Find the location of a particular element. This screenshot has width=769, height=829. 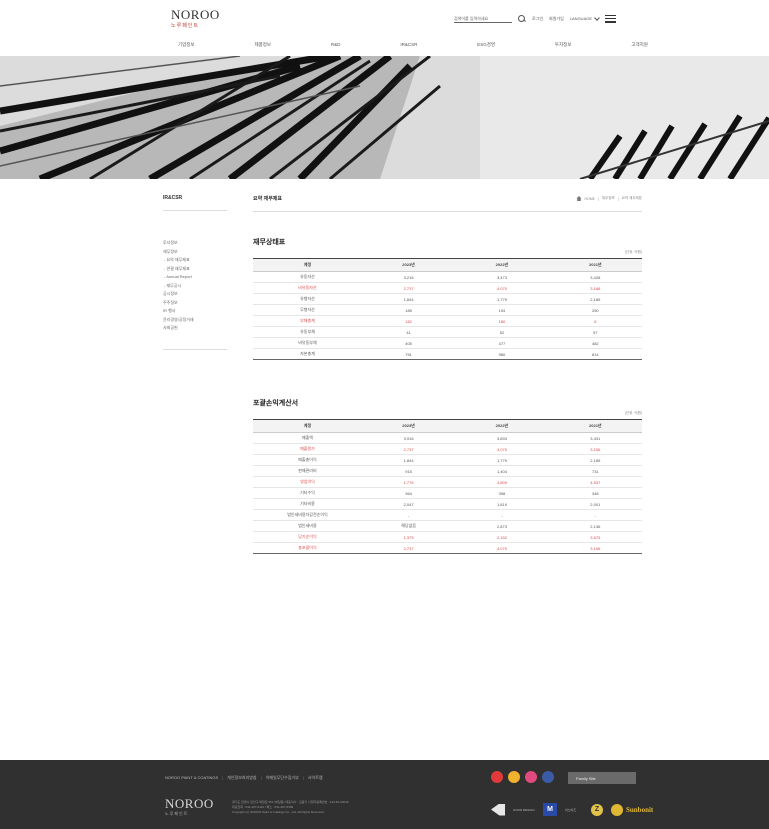

nav-item-products: 제품정보 is located at coordinates (262, 45).